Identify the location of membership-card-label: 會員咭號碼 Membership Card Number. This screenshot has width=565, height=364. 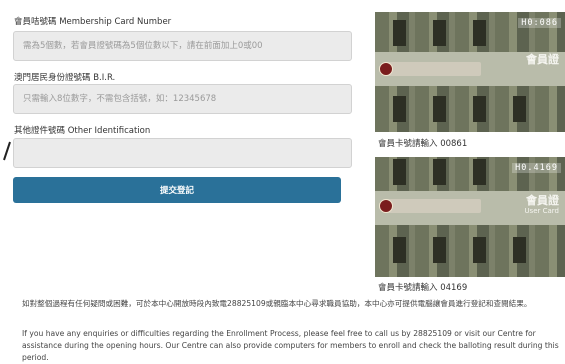
(93, 22).